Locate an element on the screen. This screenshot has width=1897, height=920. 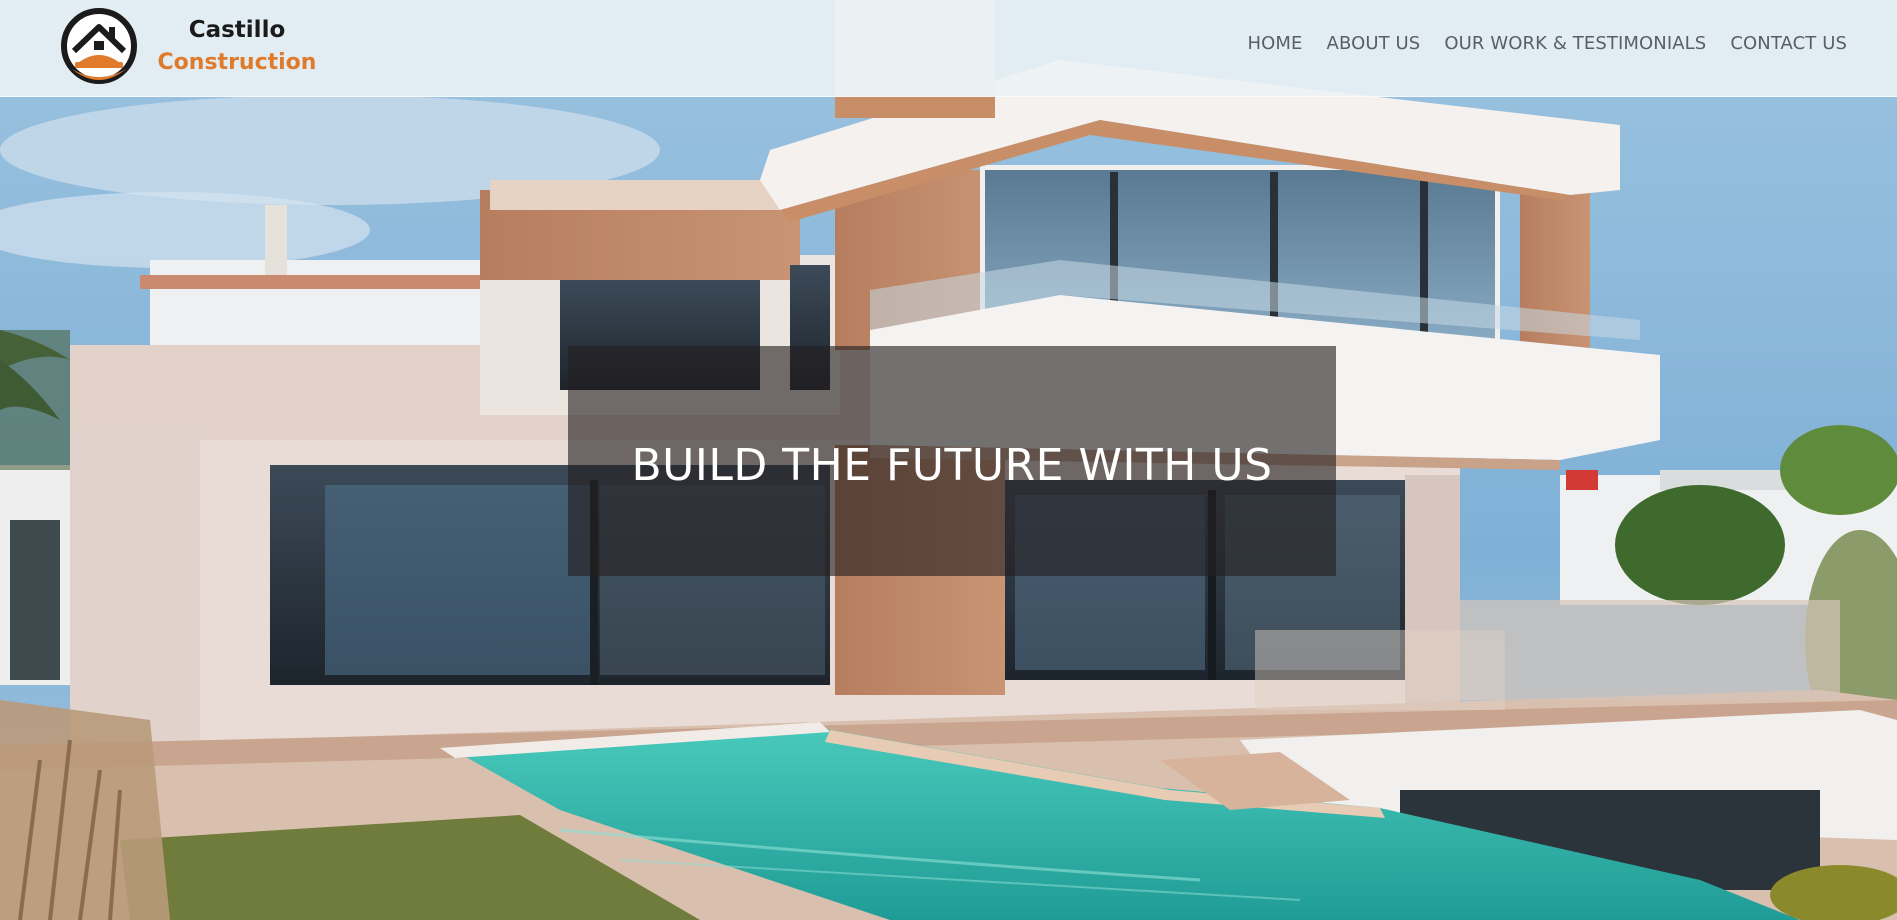
house-hardhat-logo-icon is located at coordinates (99, 46).